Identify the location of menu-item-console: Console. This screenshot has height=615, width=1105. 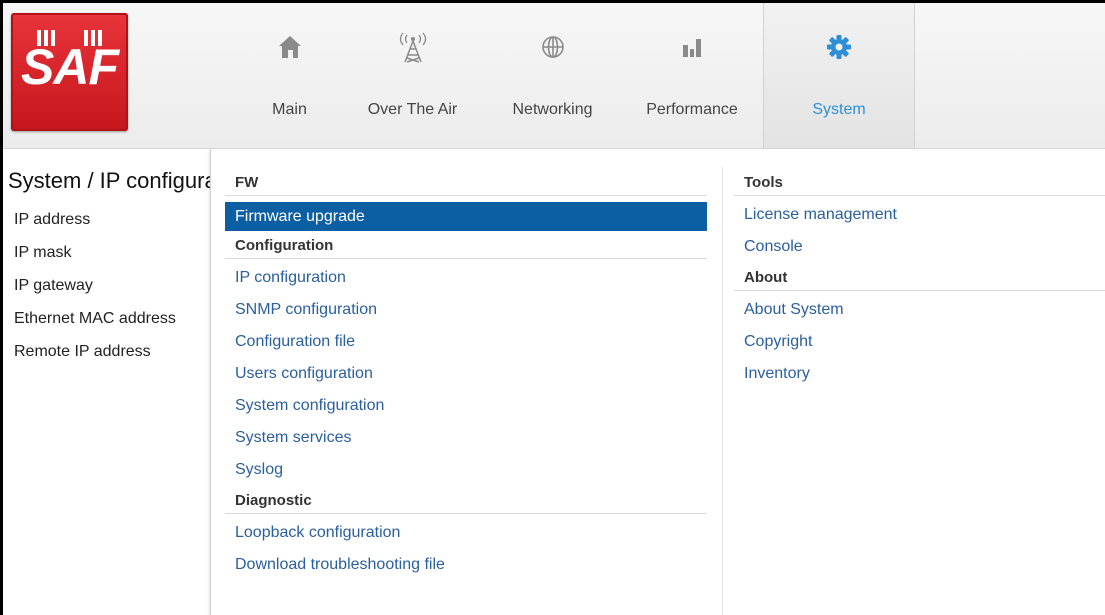
(919, 250).